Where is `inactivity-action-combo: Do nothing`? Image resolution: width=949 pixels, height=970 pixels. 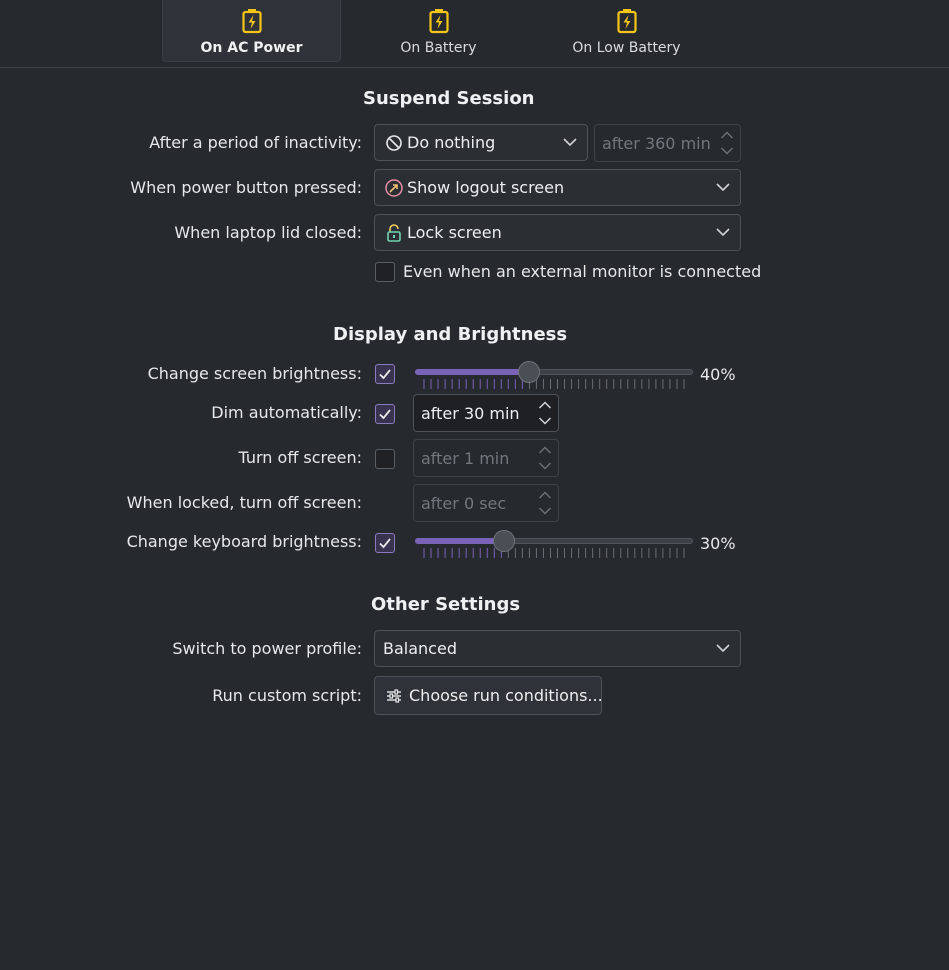 inactivity-action-combo: Do nothing is located at coordinates (481, 142).